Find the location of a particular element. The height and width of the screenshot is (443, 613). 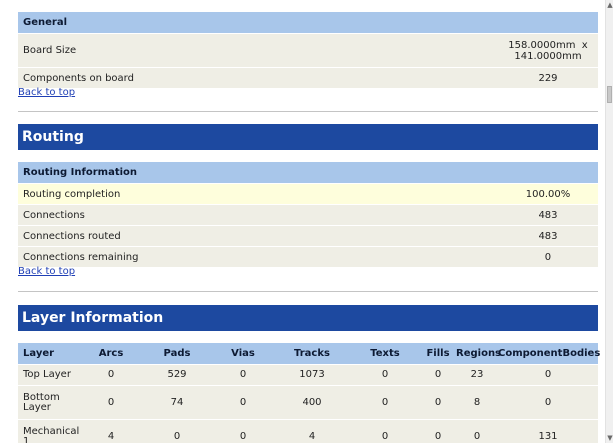

board-size-label: Board Size is located at coordinates (258, 50).